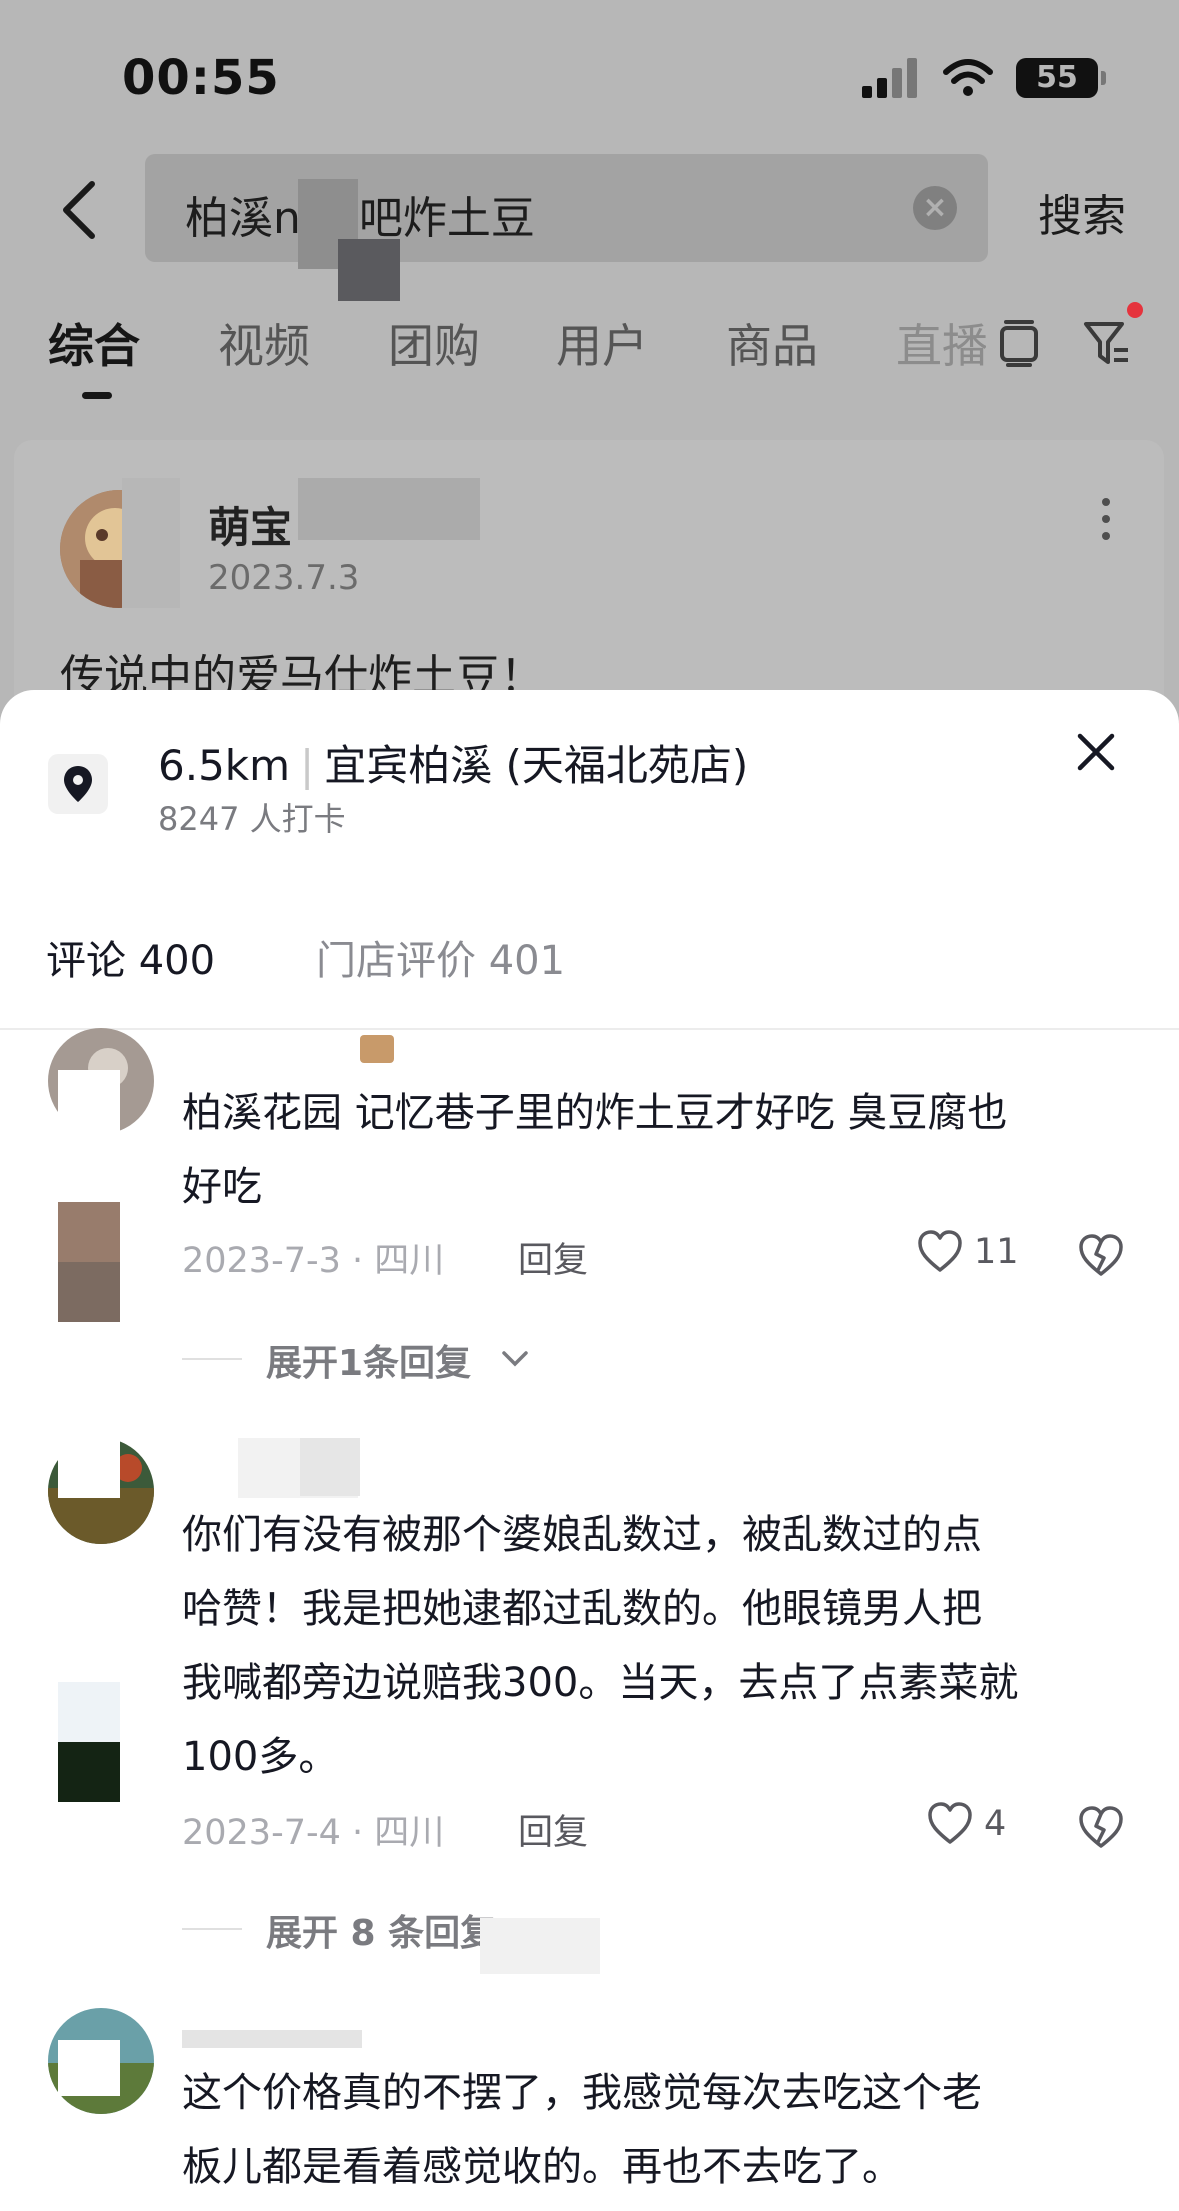 This screenshot has height=2211, width=1179. Describe the element at coordinates (602, 343) in the screenshot. I see `tab-users: 用户` at that location.